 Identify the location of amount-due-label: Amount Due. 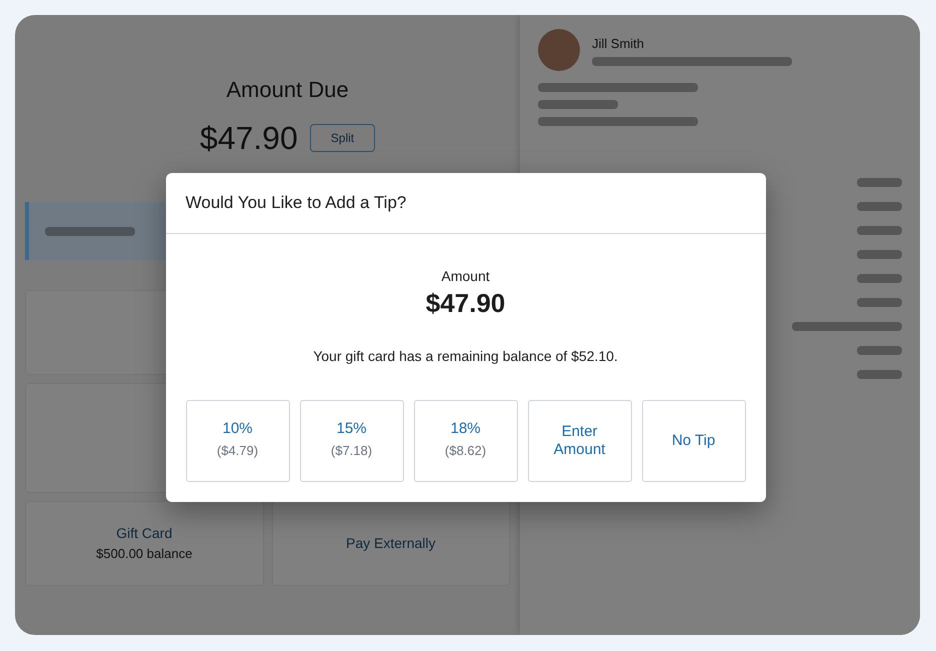
(287, 90).